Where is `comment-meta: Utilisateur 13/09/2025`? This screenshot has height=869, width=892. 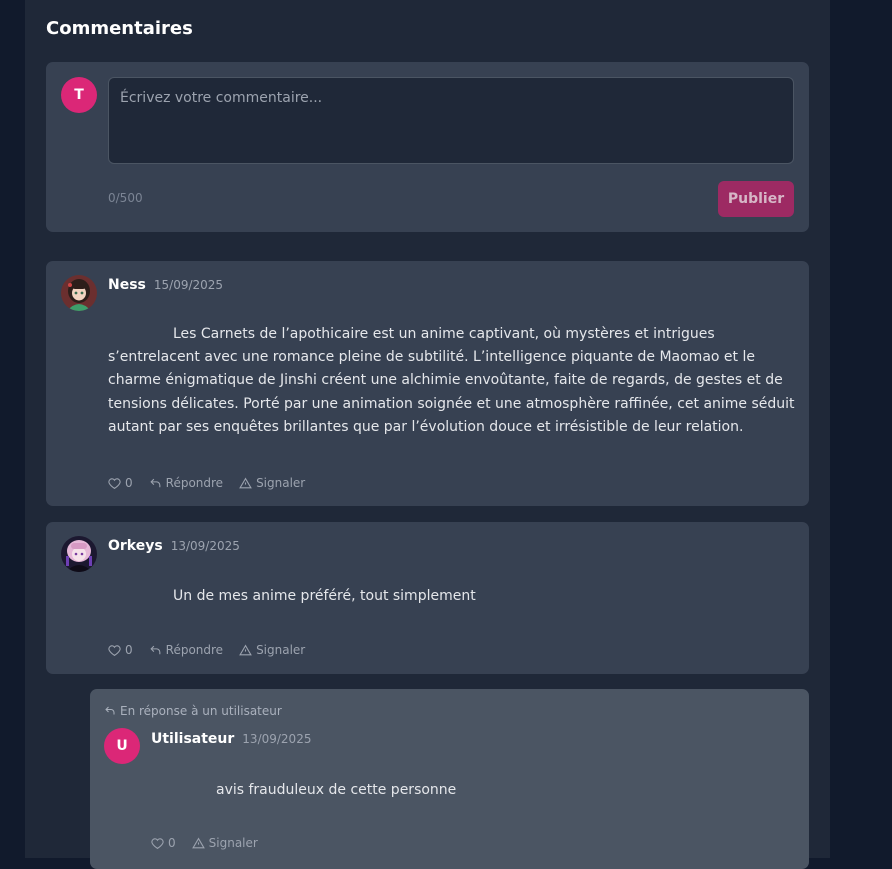
comment-meta: Utilisateur 13/09/2025 is located at coordinates (231, 739).